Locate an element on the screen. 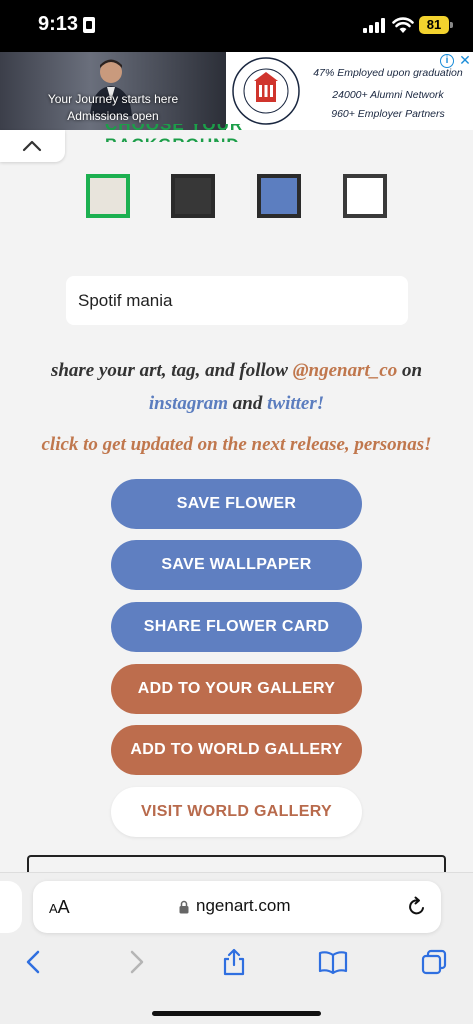 The image size is (473, 1024). ad-close-icon: ✕ is located at coordinates (465, 60).